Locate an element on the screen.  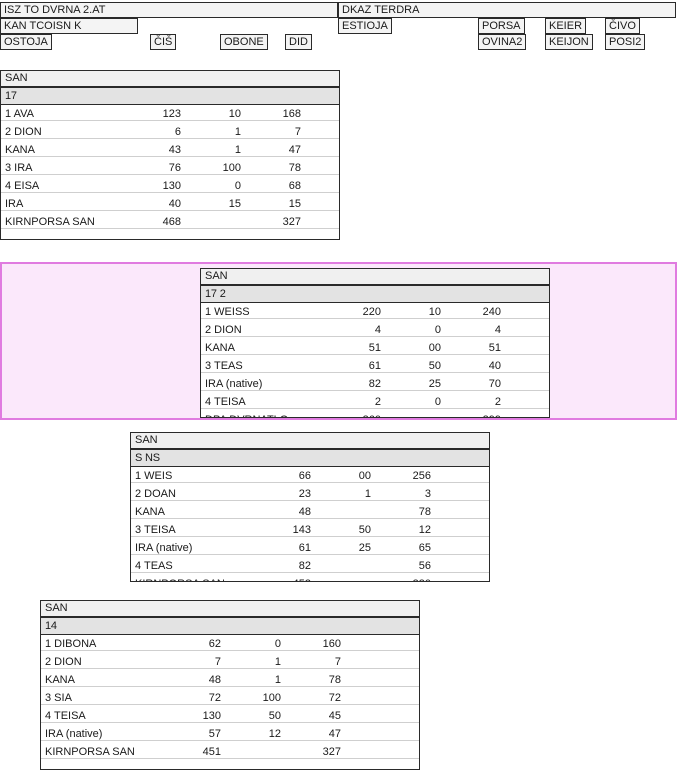
row-value: 100 is located at coordinates (231, 168).